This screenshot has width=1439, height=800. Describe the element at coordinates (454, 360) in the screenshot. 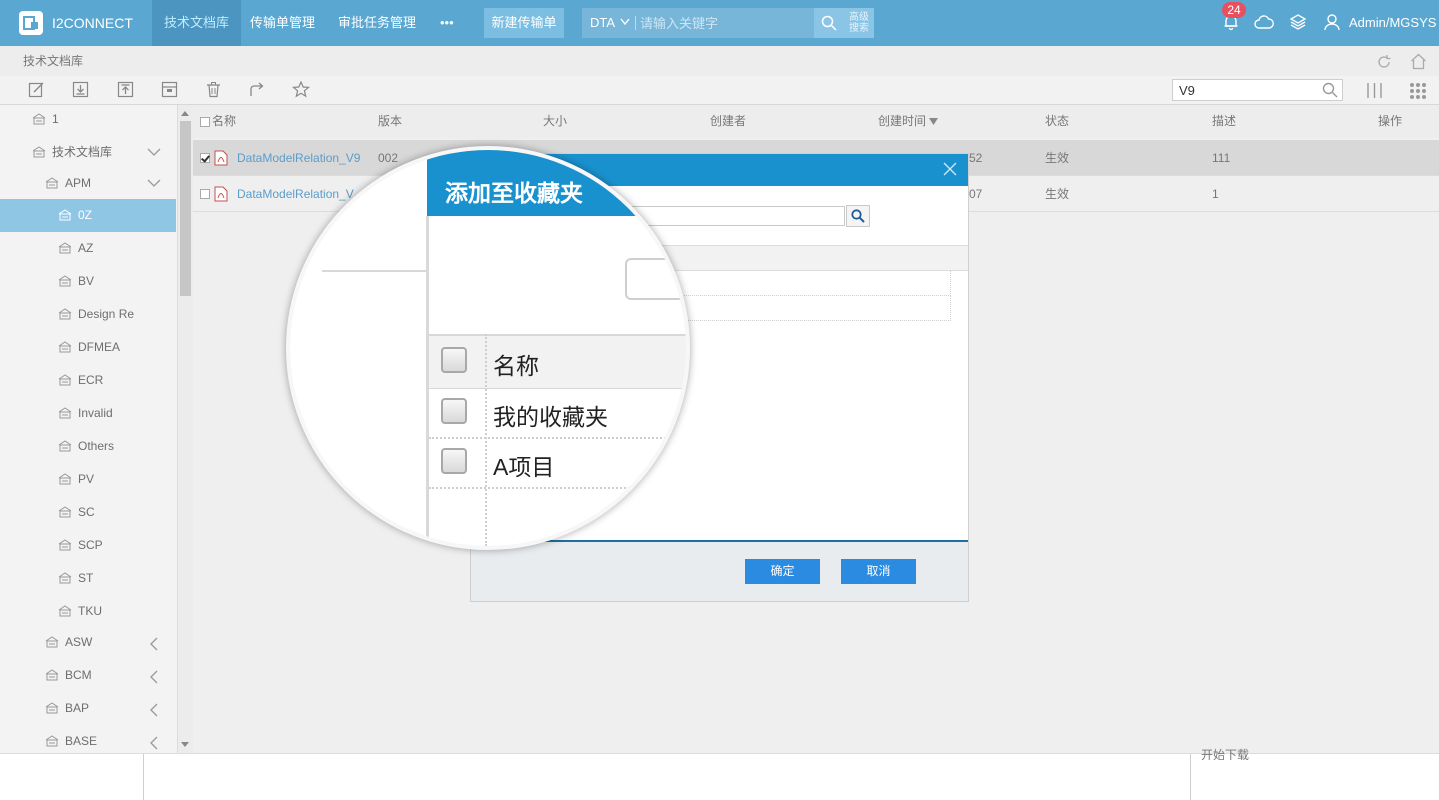

I see `select-all-favorites-checkbox` at that location.